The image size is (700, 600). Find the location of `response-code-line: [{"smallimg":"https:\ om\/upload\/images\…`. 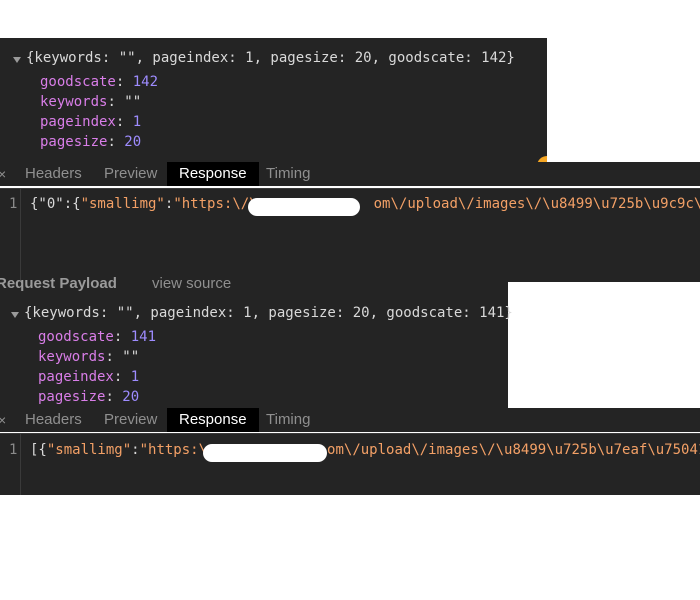

response-code-line: [{"smallimg":"https:\ om\/upload\/images\… is located at coordinates (365, 450).